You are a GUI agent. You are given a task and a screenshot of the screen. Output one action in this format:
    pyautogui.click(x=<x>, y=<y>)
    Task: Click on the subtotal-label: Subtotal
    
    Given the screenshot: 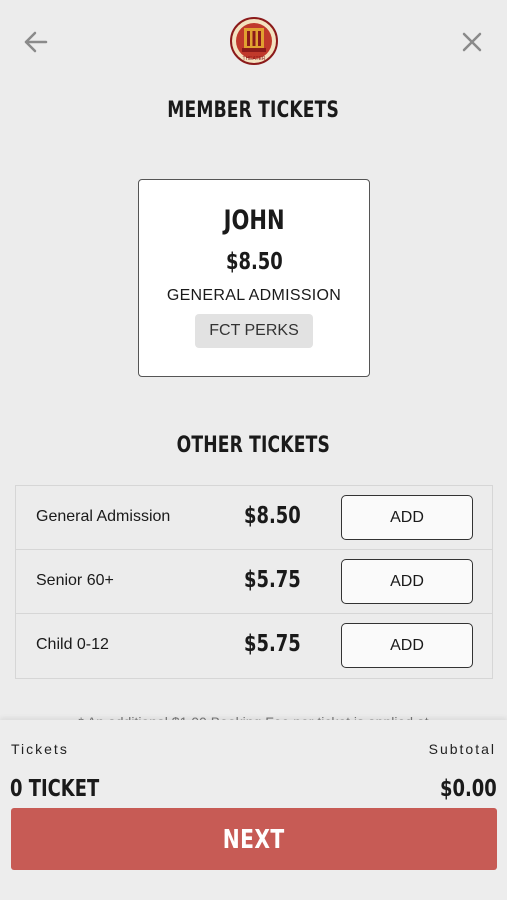 What is the action you would take?
    pyautogui.click(x=462, y=749)
    